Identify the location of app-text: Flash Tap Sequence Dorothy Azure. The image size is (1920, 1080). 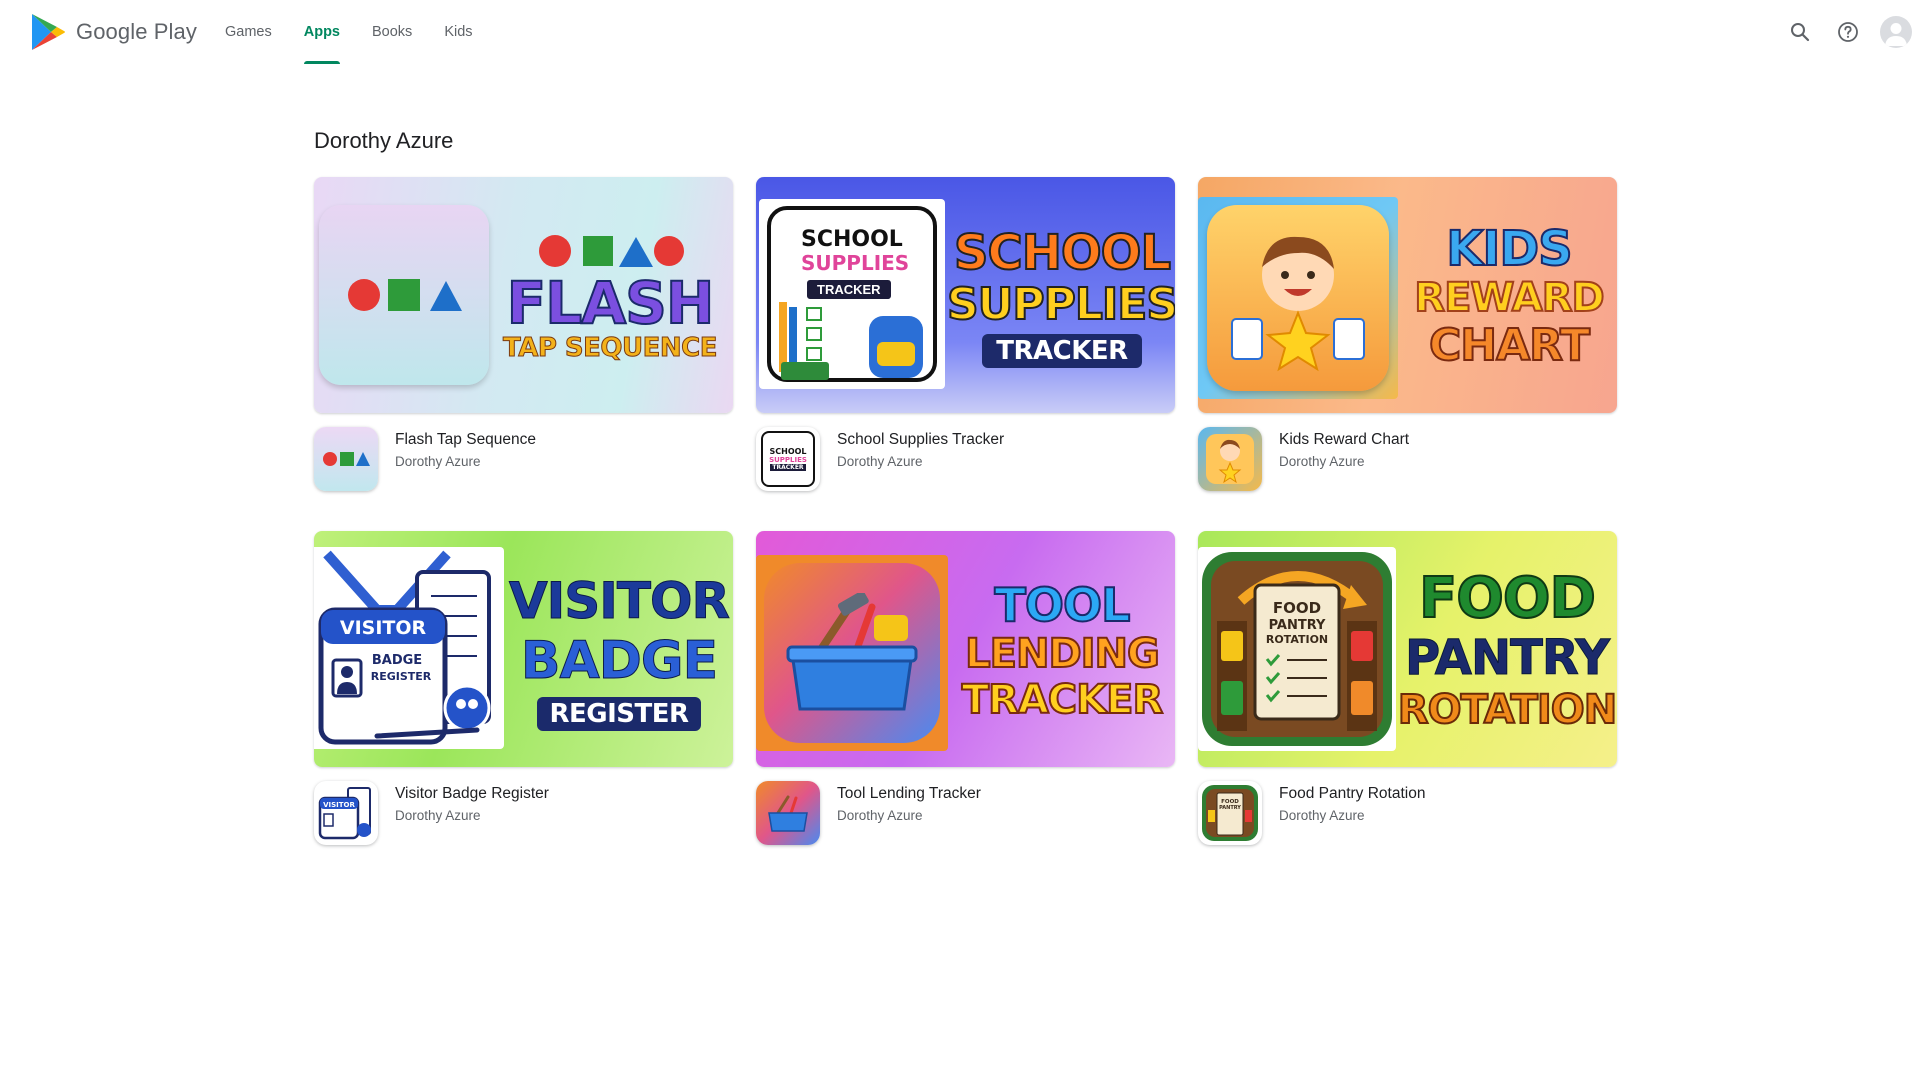
(465, 460).